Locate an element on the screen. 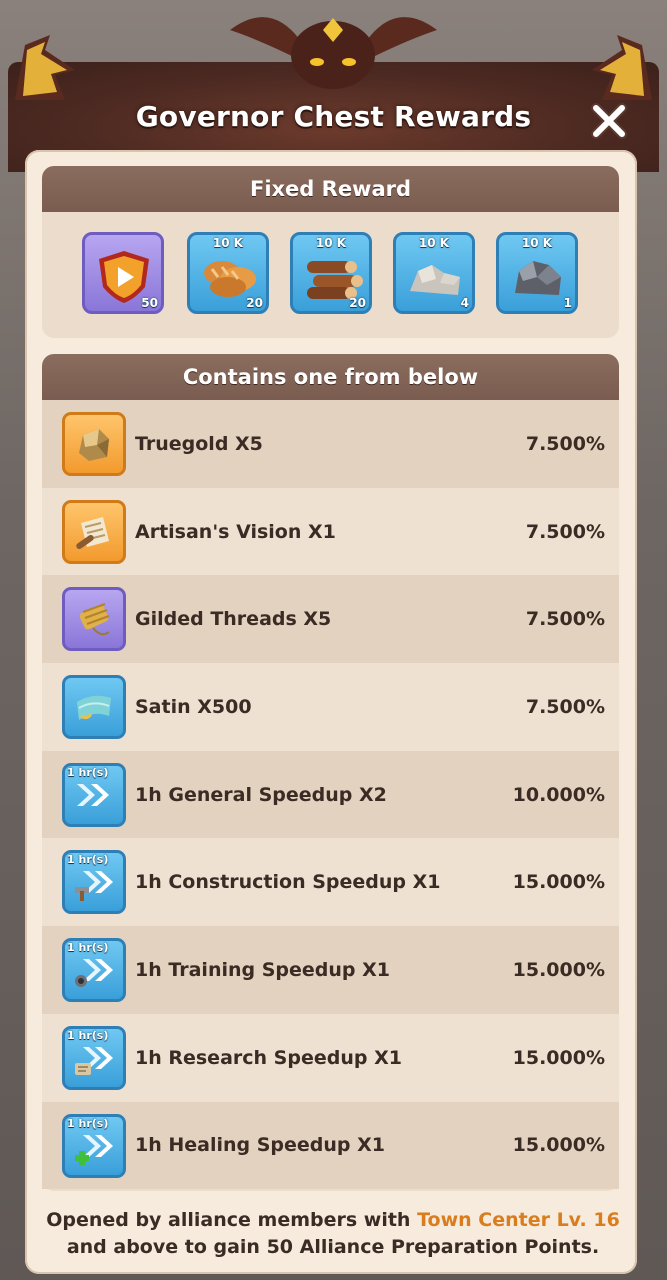 Image resolution: width=667 pixels, height=1280 pixels. fixed-reward-items: 50 10 K 20 10 K 20 10 K 4 10 K 1 is located at coordinates (332, 277).